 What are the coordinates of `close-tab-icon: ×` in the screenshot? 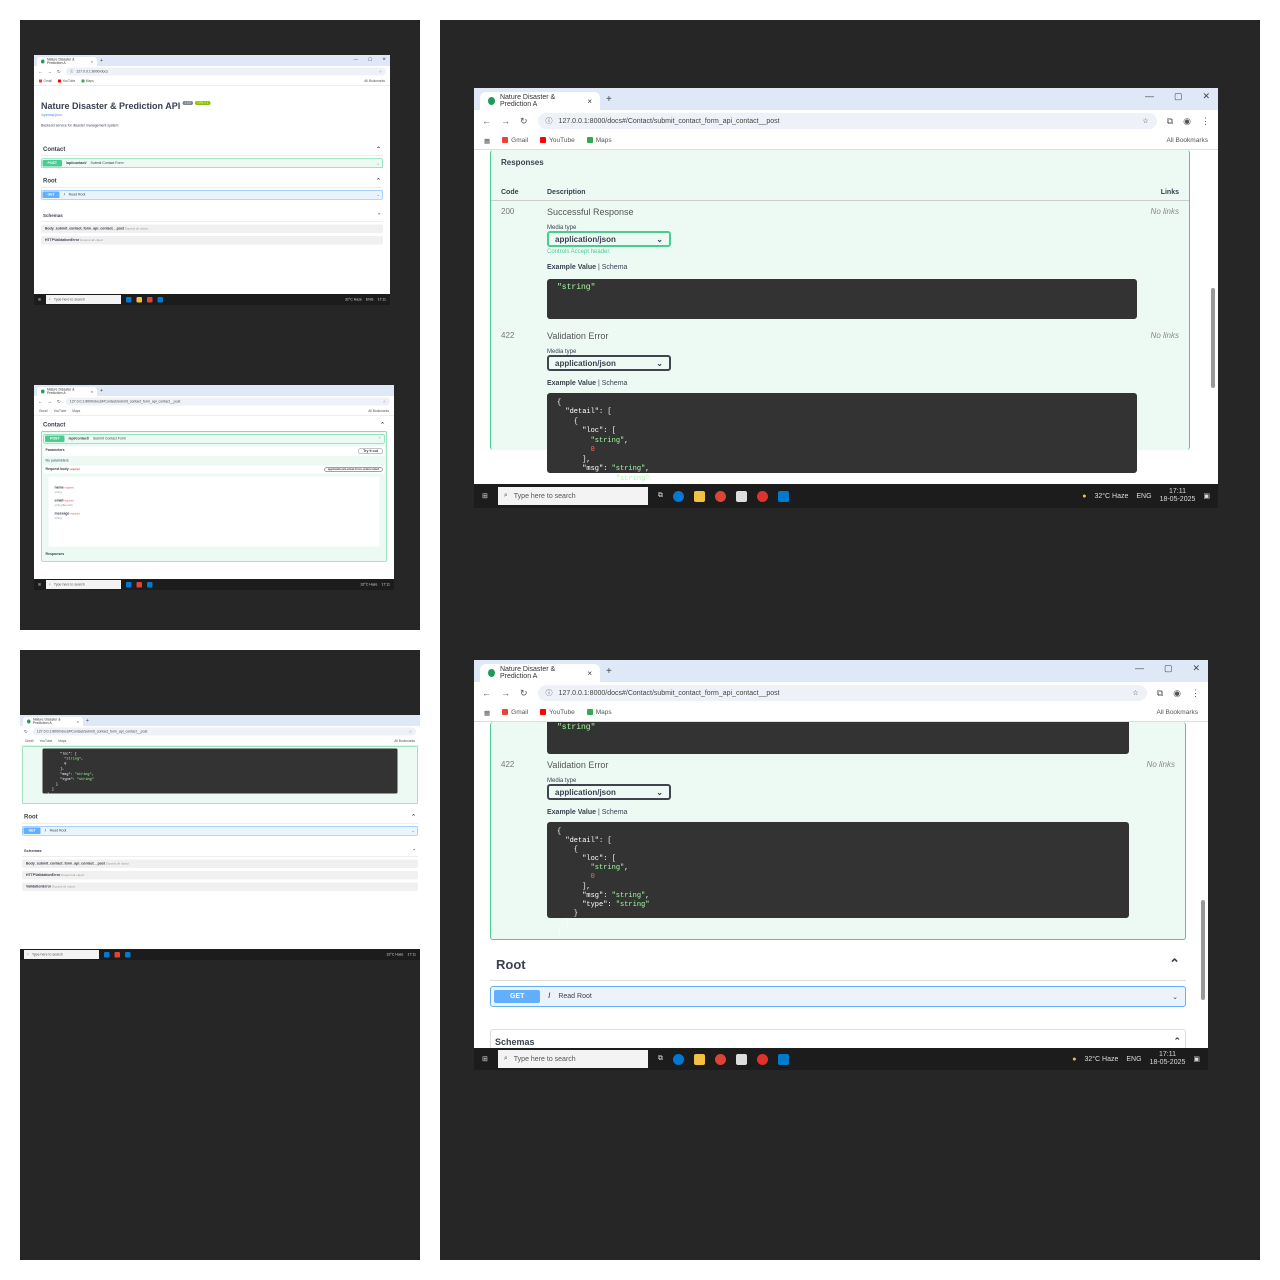 It's located at (92, 61).